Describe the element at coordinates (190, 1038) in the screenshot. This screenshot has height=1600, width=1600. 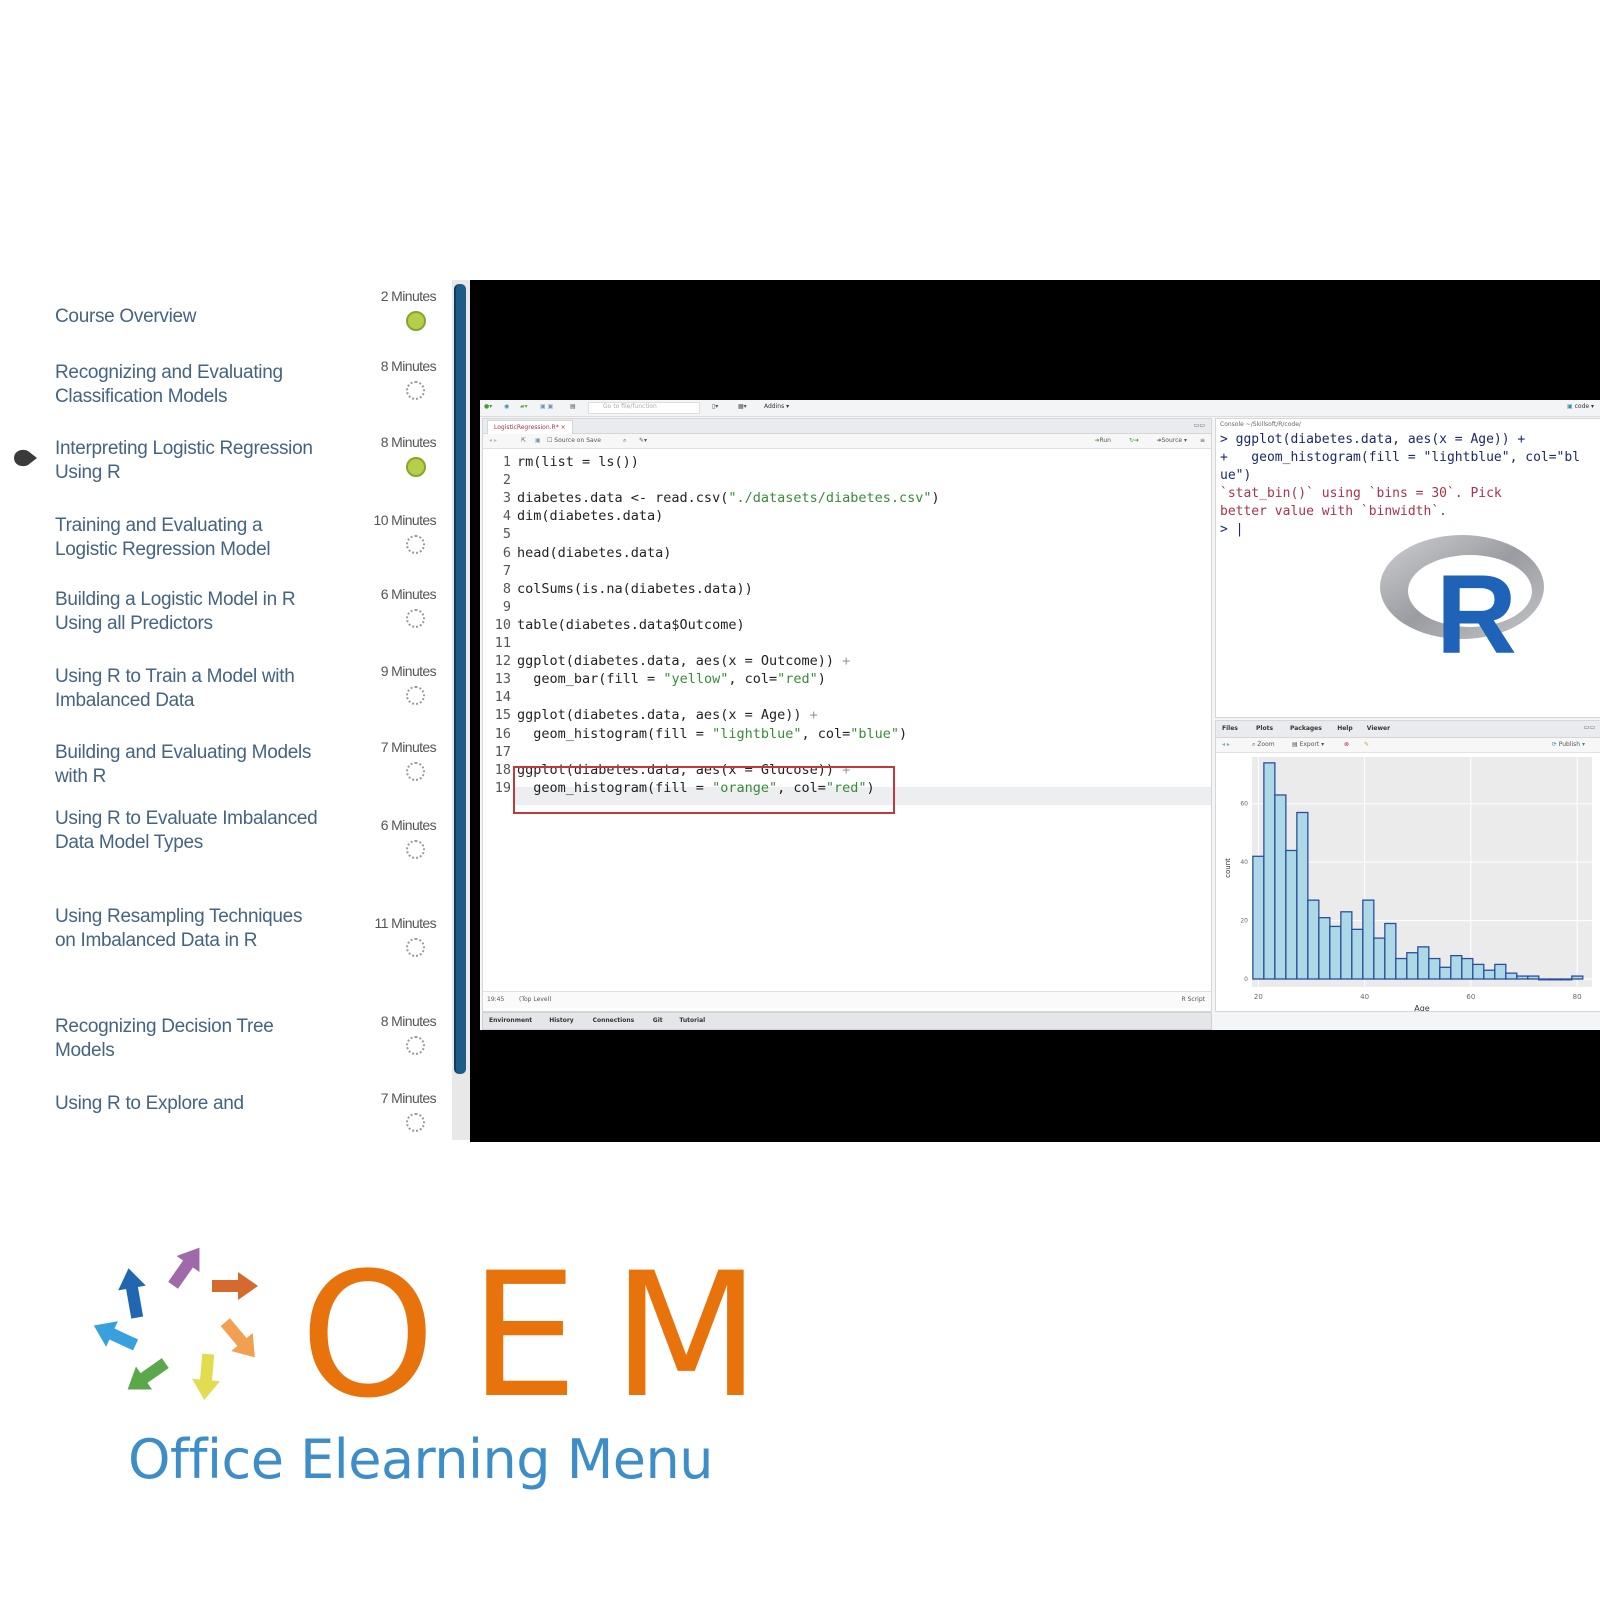
I see `course-title: Recognizing Decision Tree Models` at that location.